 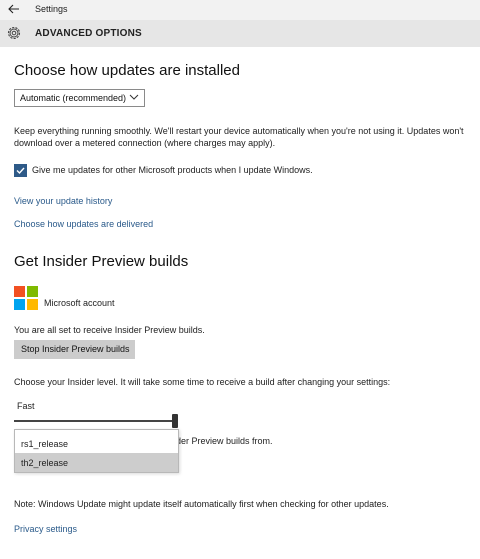 What do you see at coordinates (45, 529) in the screenshot?
I see `privacy-settings-link: Privacy settings` at bounding box center [45, 529].